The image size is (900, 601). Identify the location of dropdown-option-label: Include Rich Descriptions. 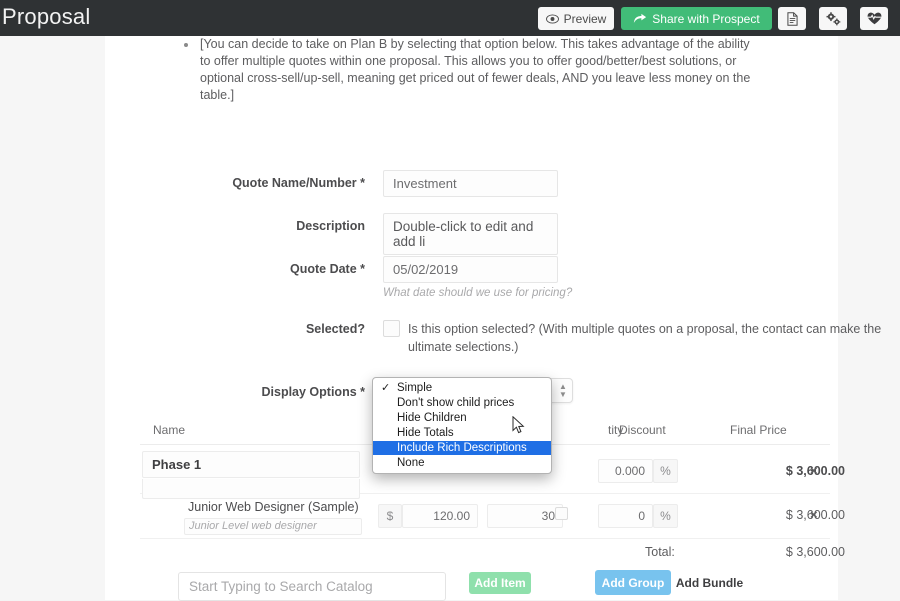
(462, 448).